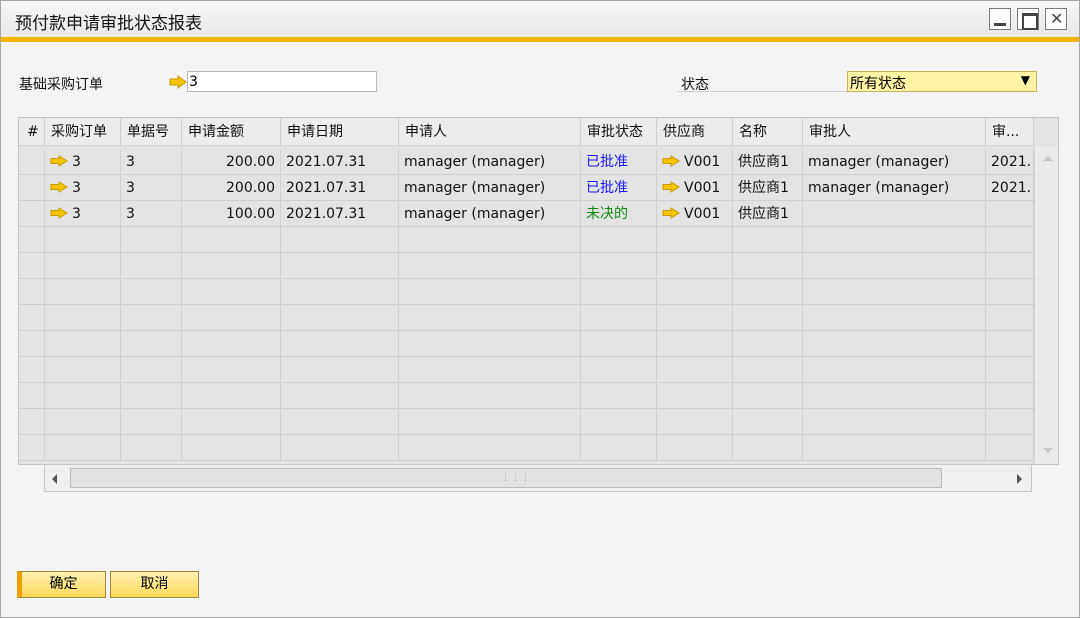 This screenshot has height=618, width=1080. I want to click on table-cell: 供应商1, so click(768, 188).